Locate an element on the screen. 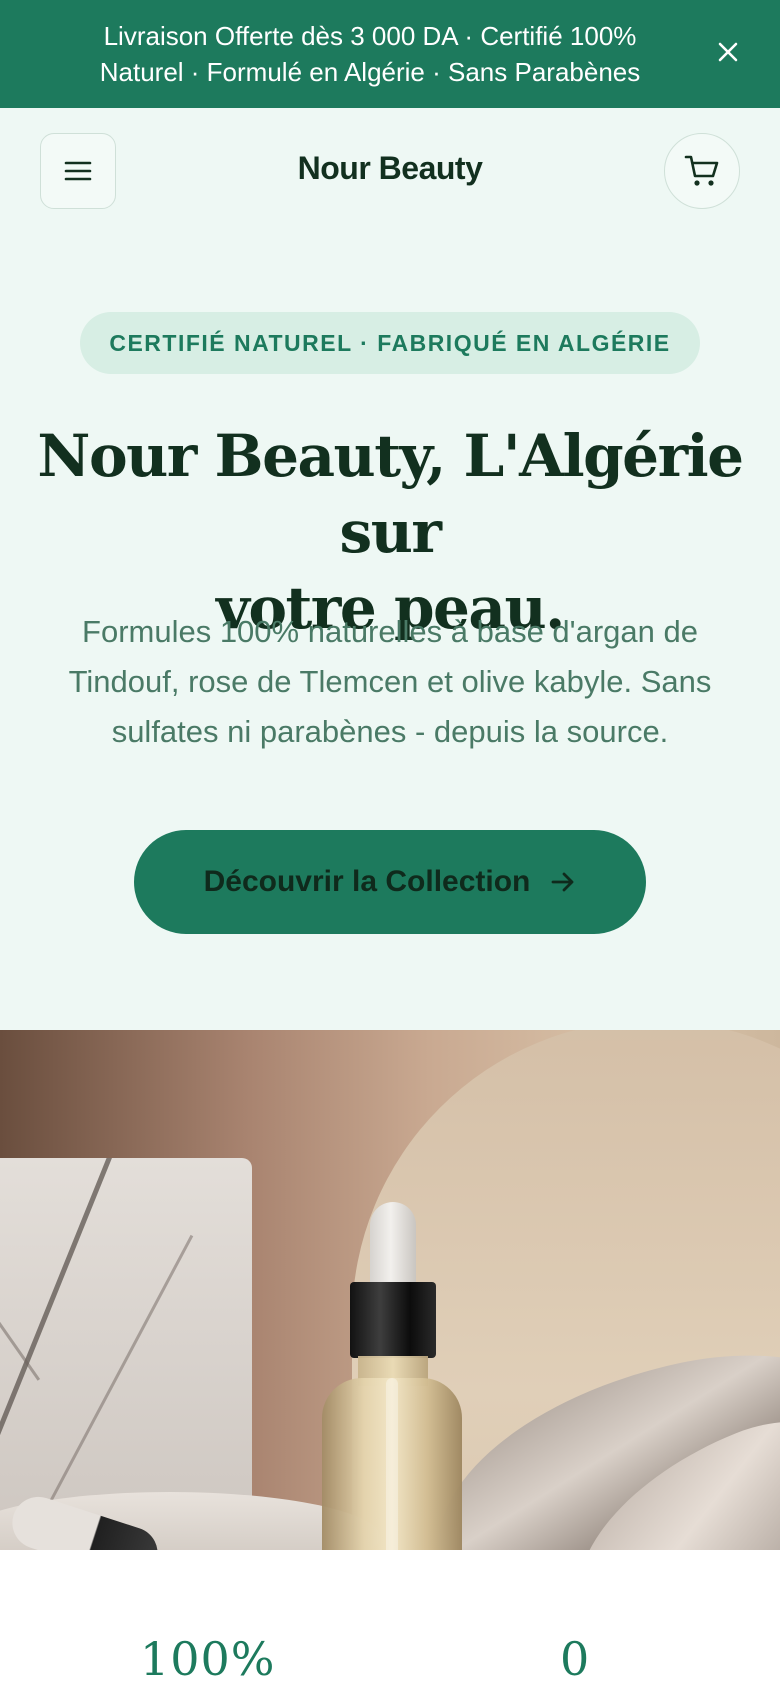 Image resolution: width=780 pixels, height=1688 pixels. serum-bottle is located at coordinates (392, 1290).